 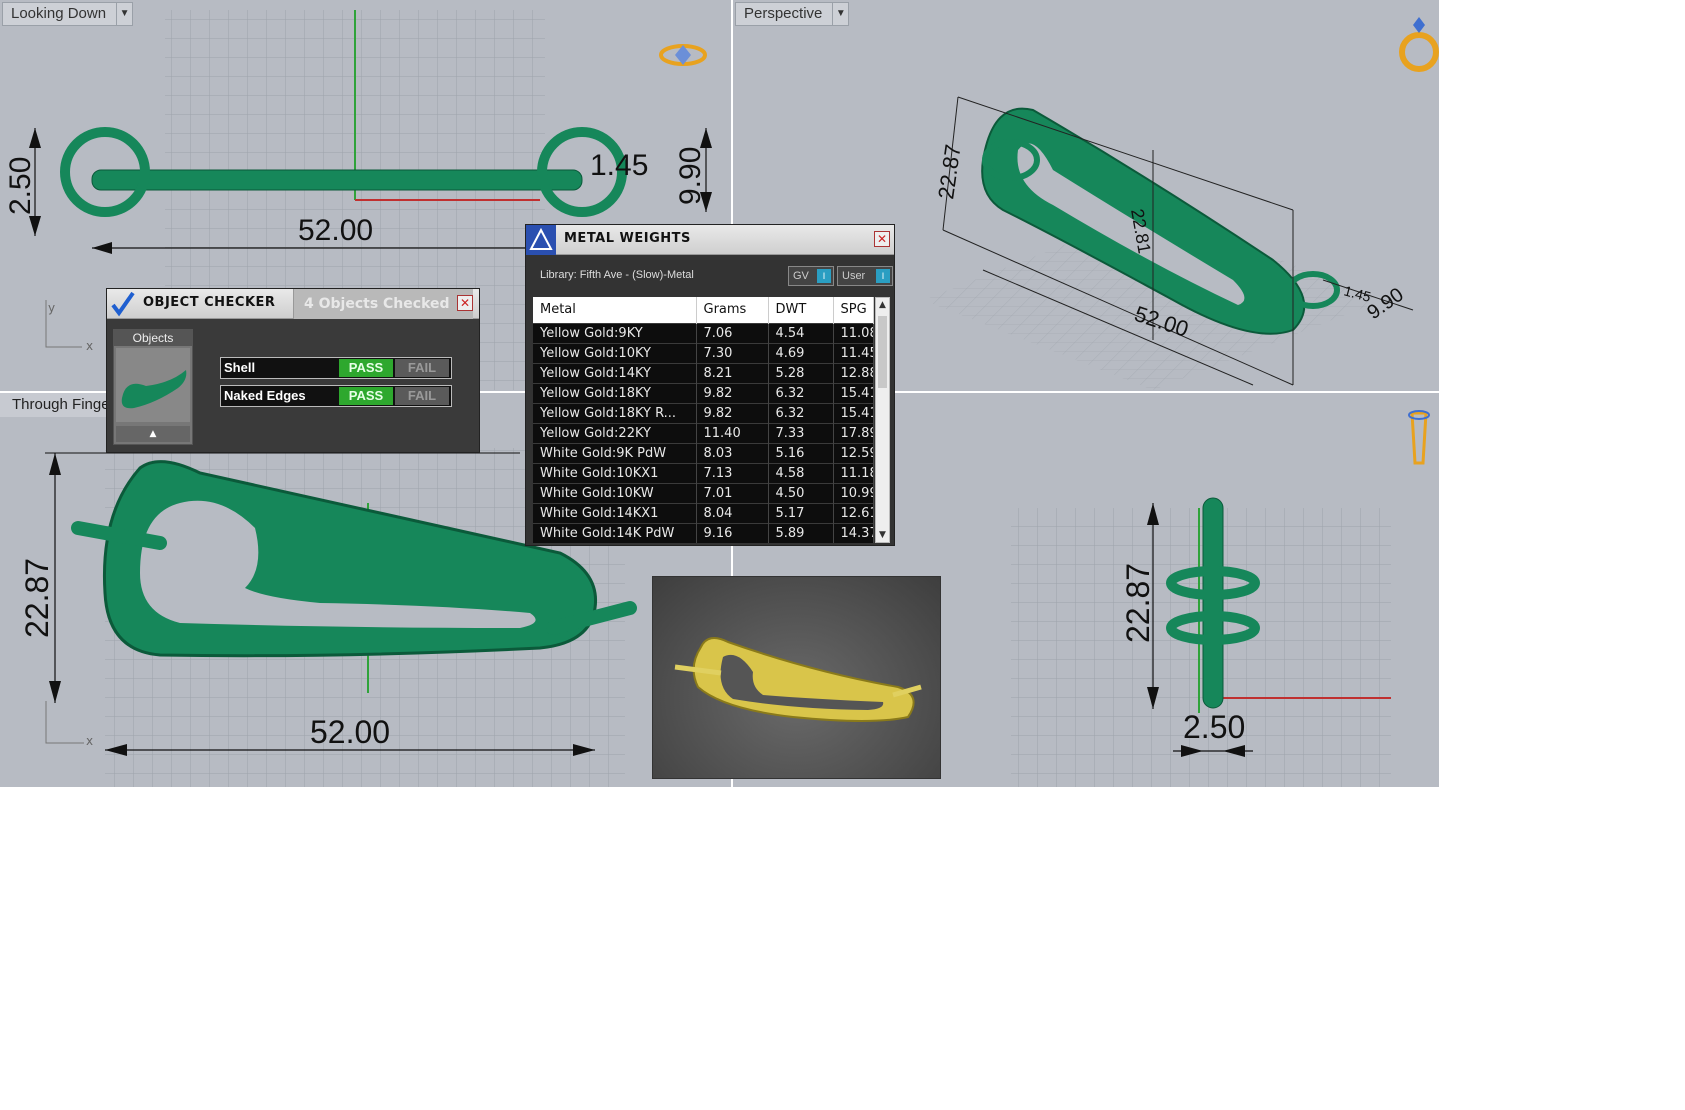 I want to click on user-toggle: User I, so click(x=865, y=276).